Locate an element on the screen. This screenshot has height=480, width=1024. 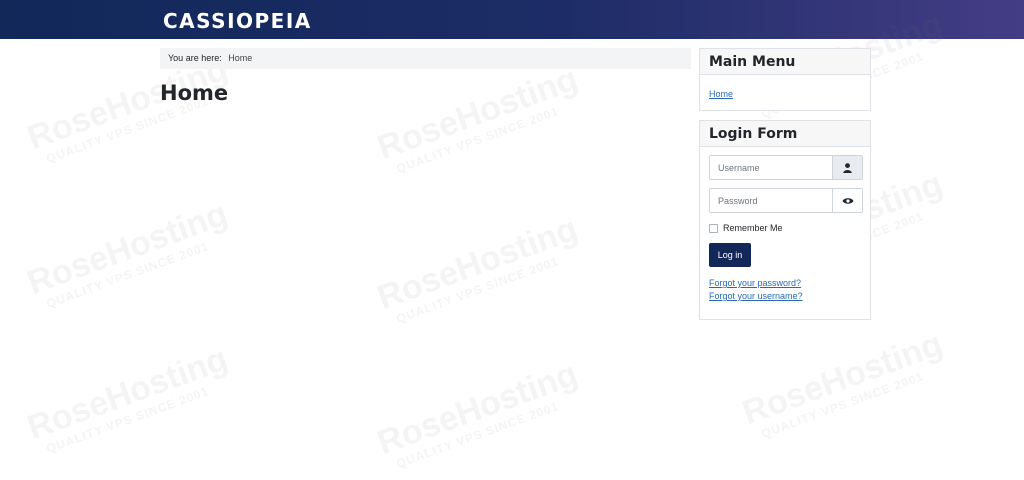
breadcrumb-current: Home is located at coordinates (240, 58).